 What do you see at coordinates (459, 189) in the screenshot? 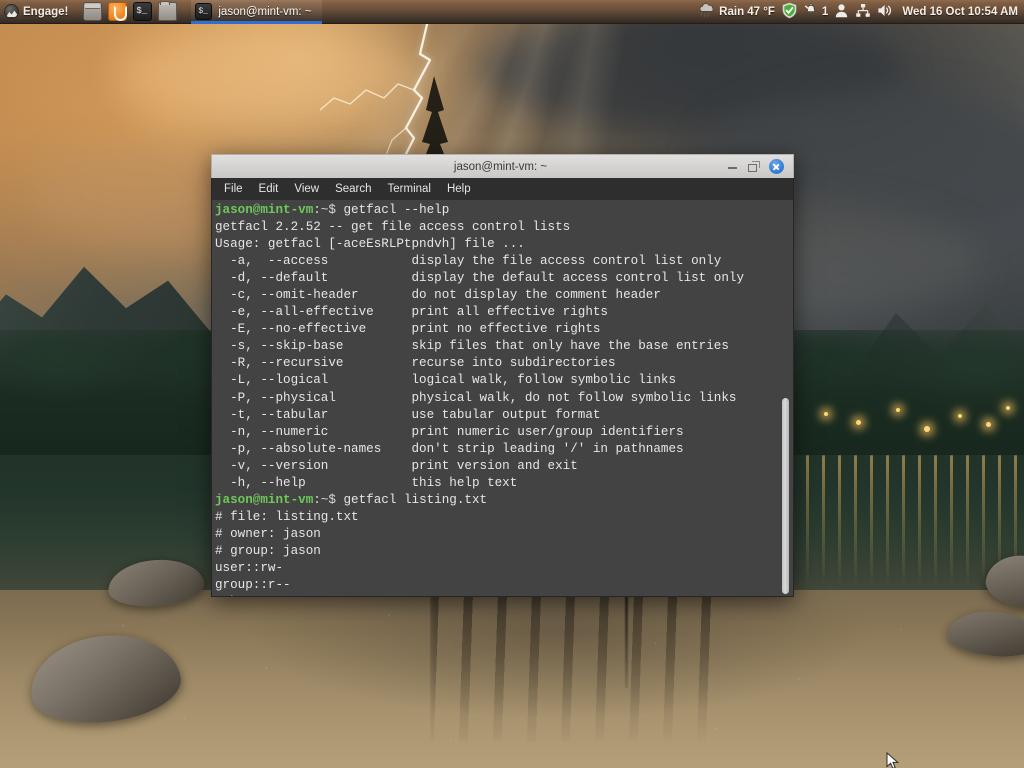
I see `menu-help: Help` at bounding box center [459, 189].